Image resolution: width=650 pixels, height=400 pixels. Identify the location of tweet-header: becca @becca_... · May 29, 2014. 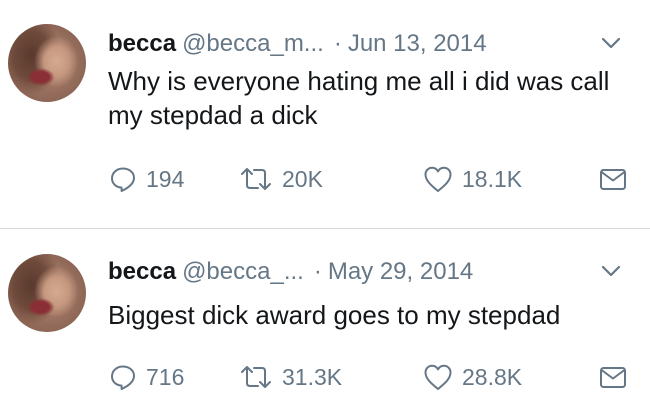
(369, 272).